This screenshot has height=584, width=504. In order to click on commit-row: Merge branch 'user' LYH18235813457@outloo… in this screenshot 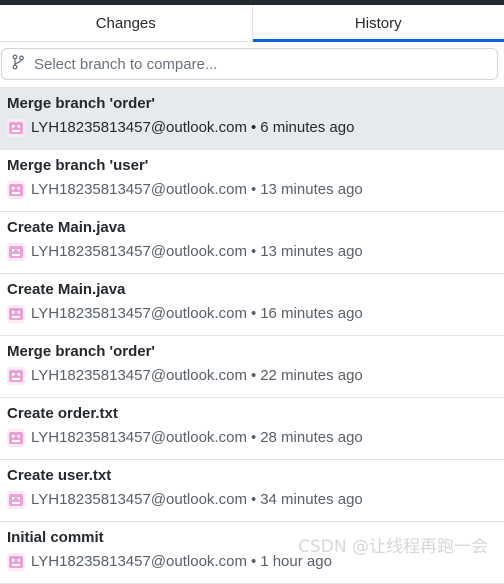, I will do `click(252, 181)`.